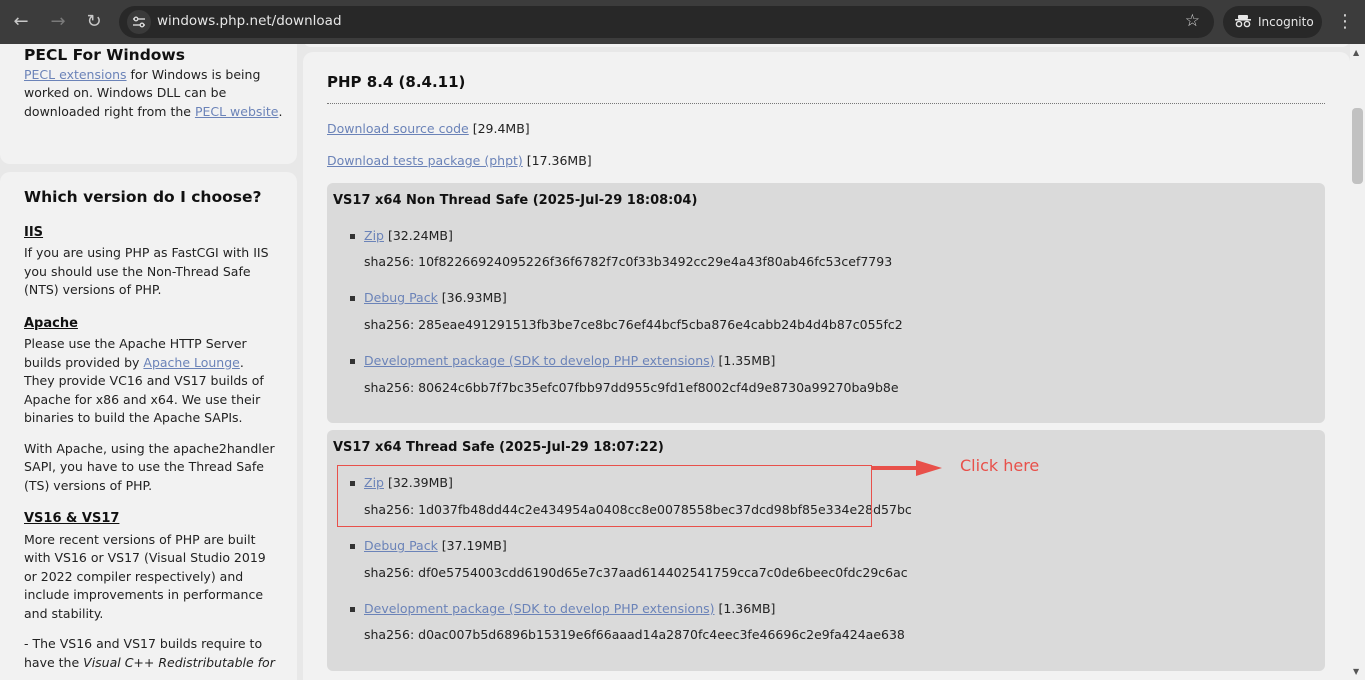  I want to click on pecl-title: PECL For Windows, so click(104, 55).